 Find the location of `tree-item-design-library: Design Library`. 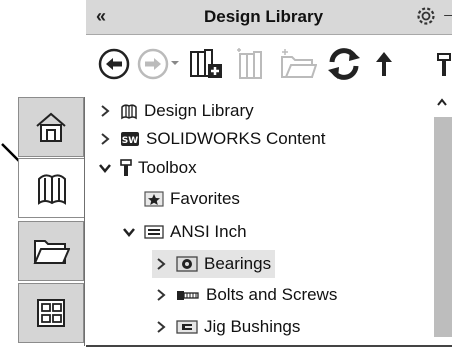

tree-item-design-library: Design Library is located at coordinates (175, 111).